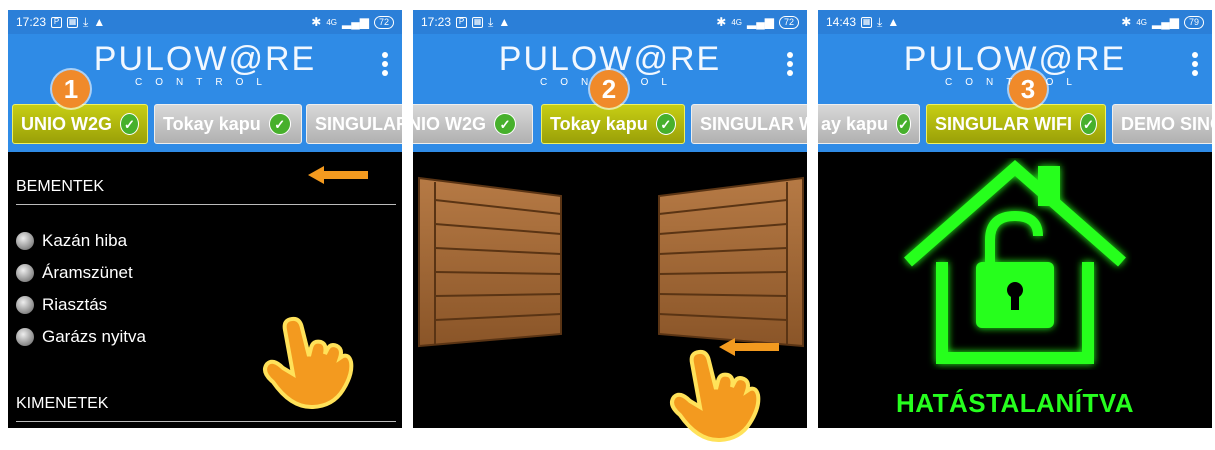  Describe the element at coordinates (338, 175) in the screenshot. I see `swipe-left-arrow-icon` at that location.